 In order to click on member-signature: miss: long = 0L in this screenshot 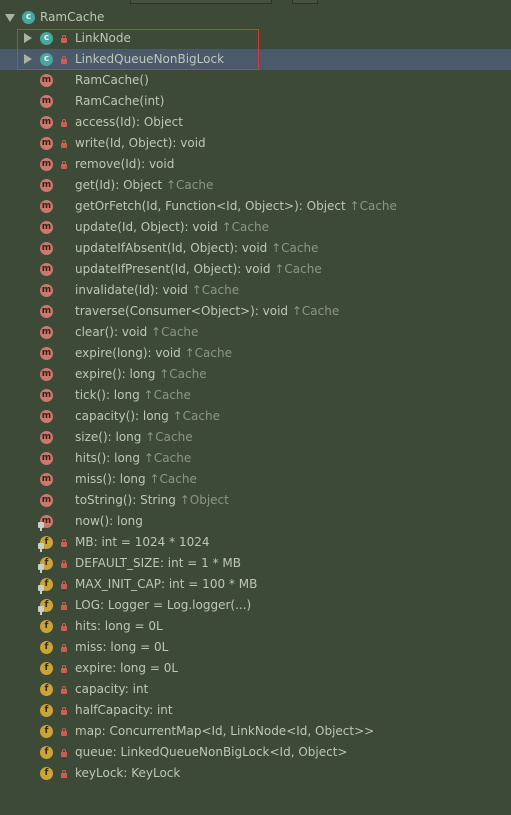, I will do `click(122, 647)`.